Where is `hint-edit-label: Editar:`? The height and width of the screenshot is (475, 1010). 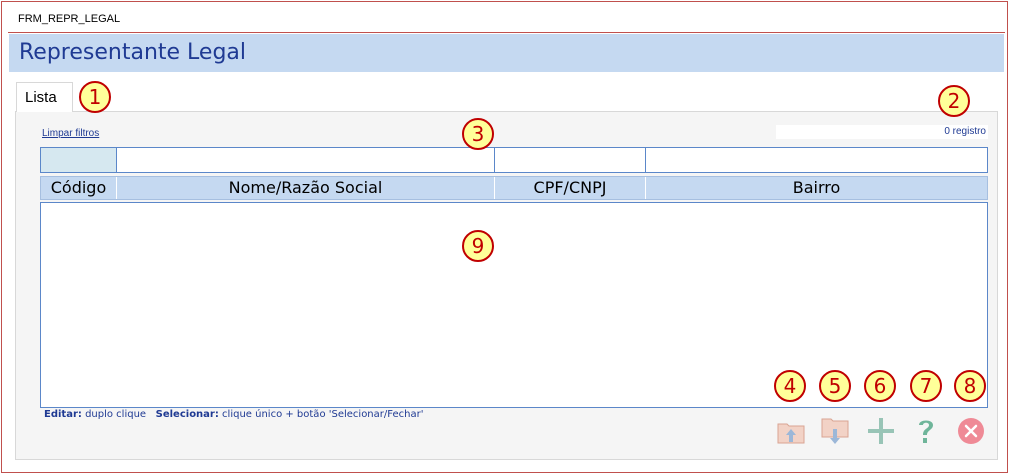 hint-edit-label: Editar: is located at coordinates (63, 414).